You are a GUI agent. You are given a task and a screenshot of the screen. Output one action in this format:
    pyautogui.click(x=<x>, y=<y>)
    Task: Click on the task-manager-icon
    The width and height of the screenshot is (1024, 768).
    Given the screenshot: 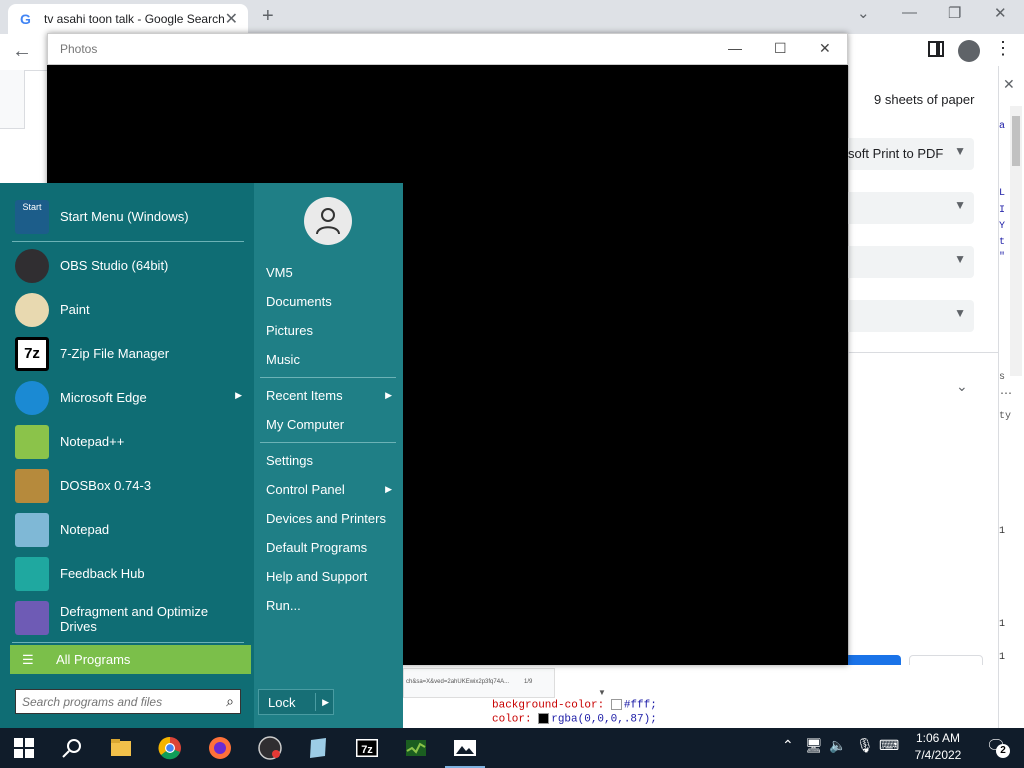 What is the action you would take?
    pyautogui.click(x=416, y=748)
    